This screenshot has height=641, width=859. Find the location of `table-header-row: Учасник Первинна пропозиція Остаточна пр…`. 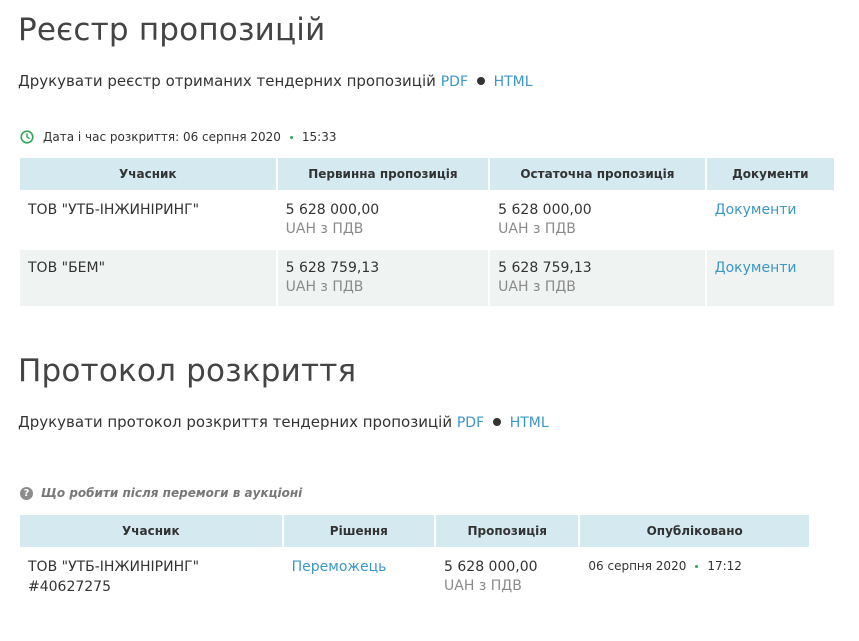

table-header-row: Учасник Первинна пропозиція Остаточна пр… is located at coordinates (427, 174).